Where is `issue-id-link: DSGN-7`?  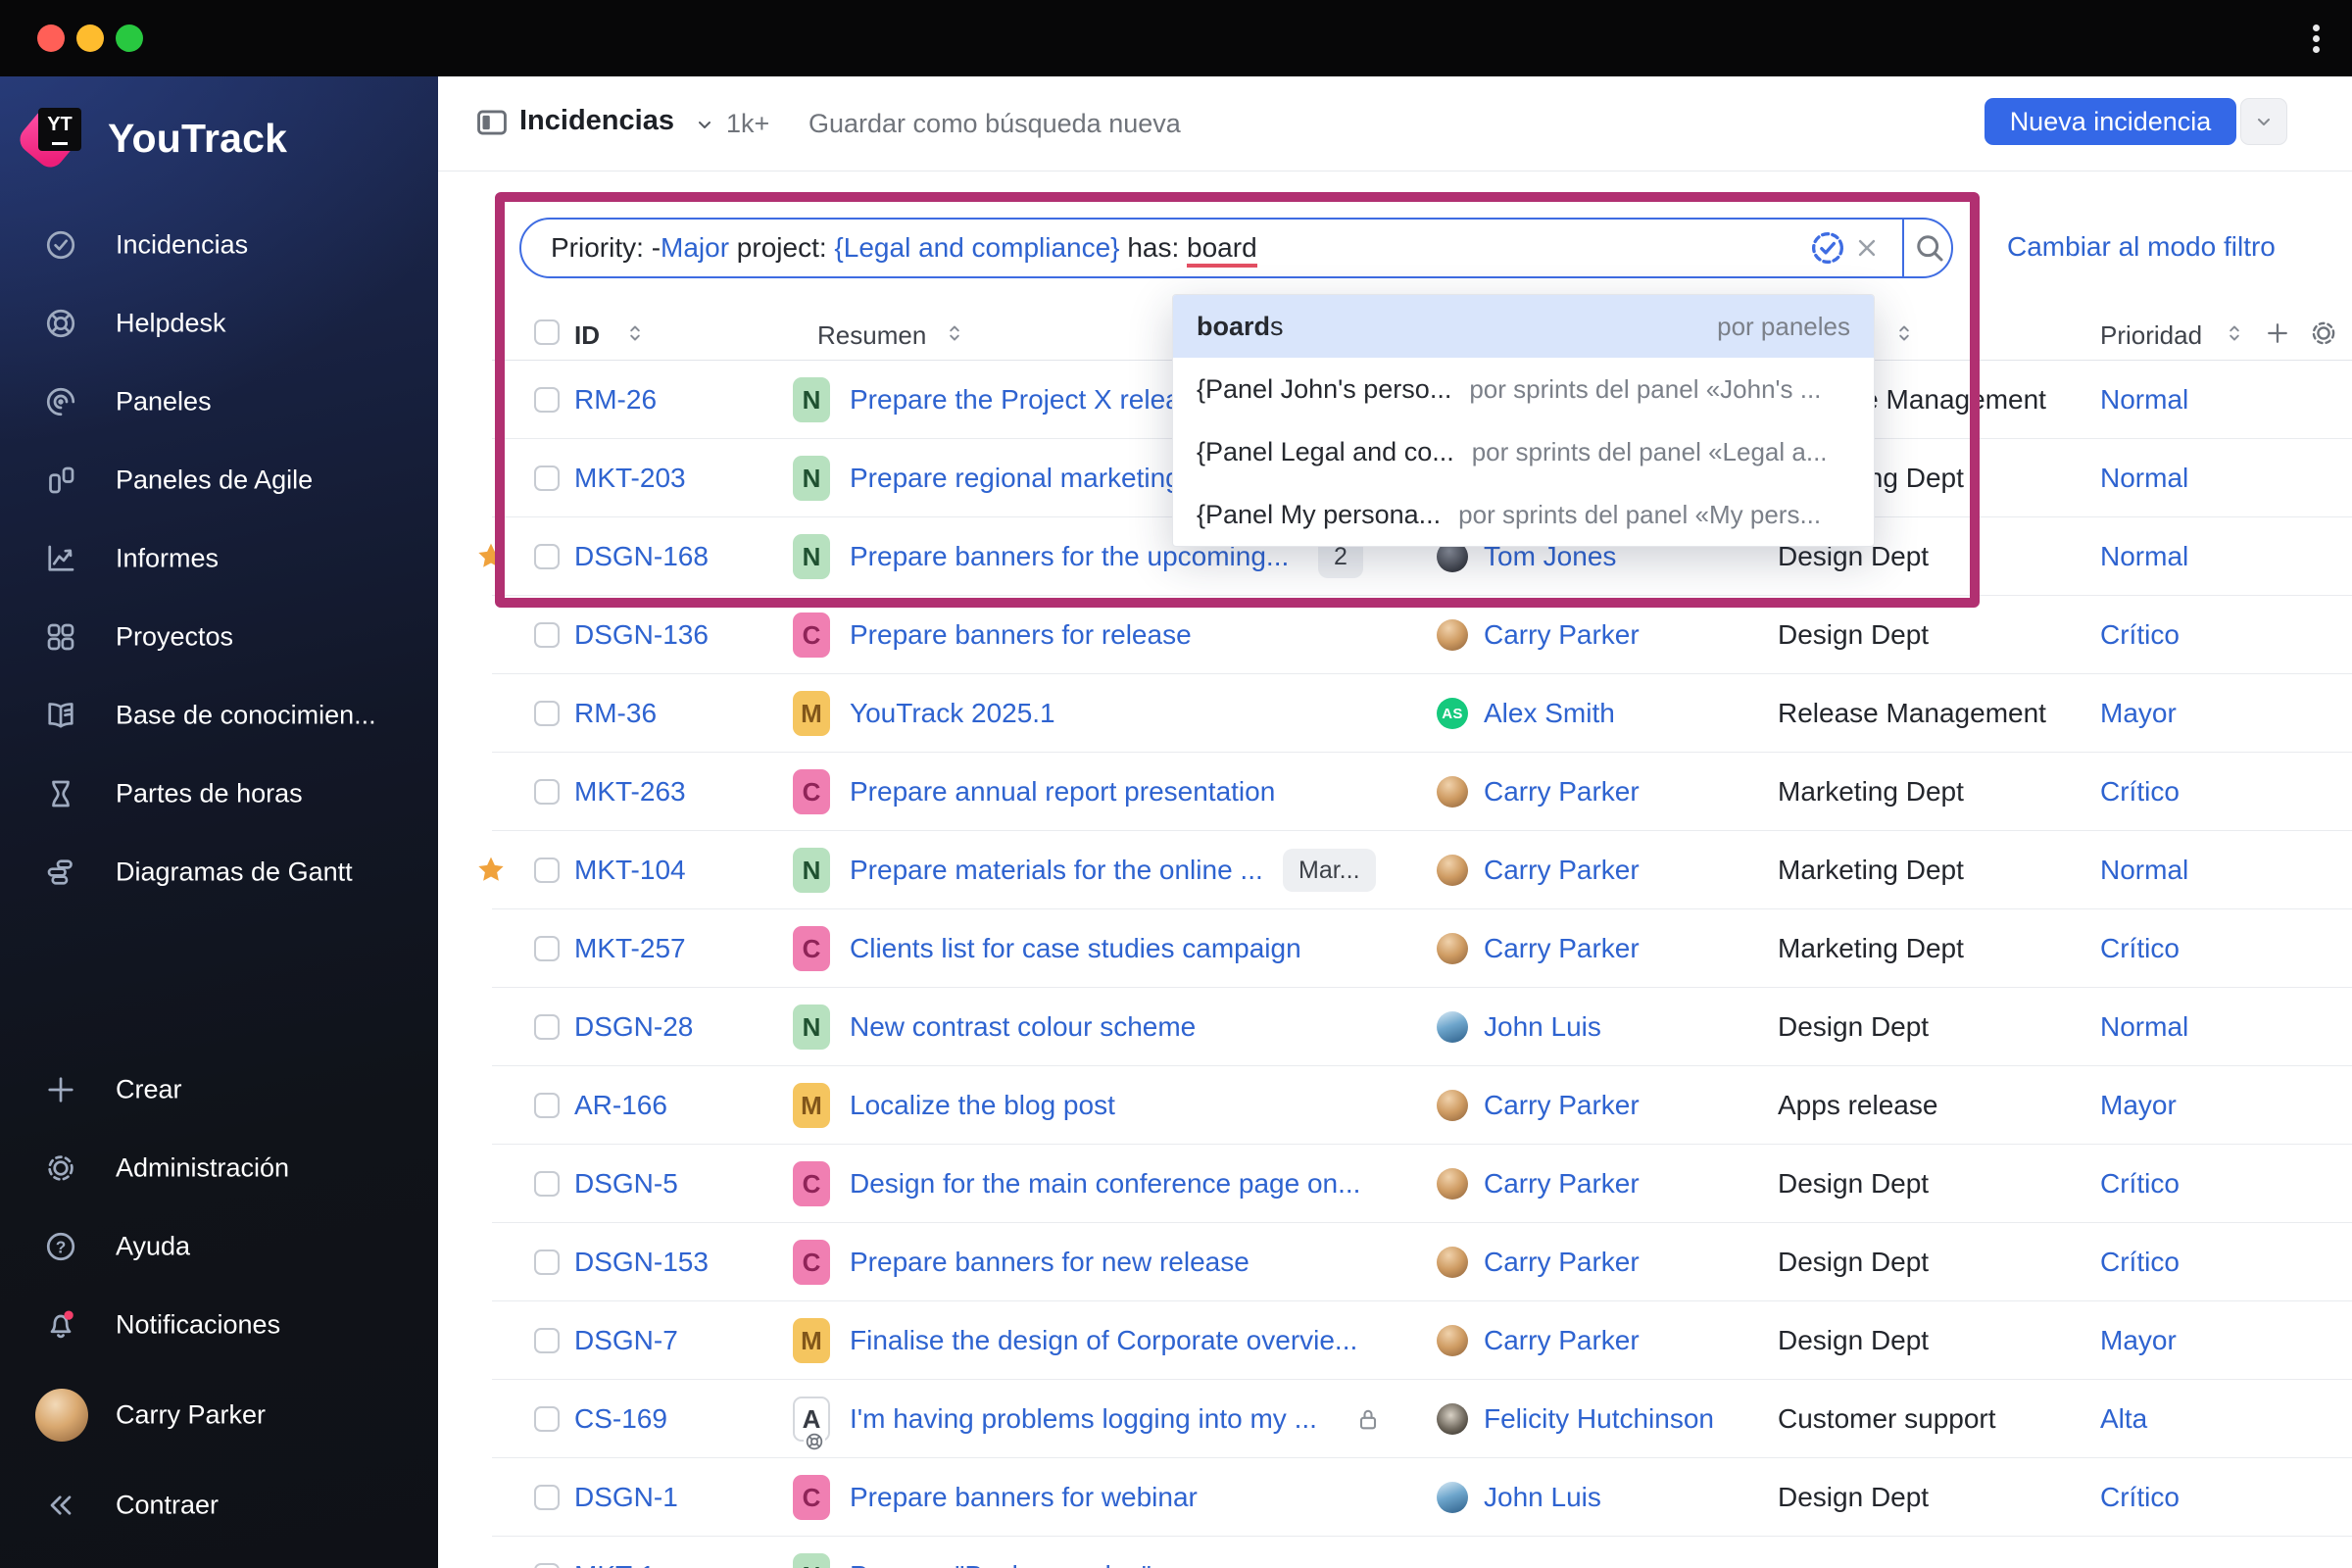 issue-id-link: DSGN-7 is located at coordinates (626, 1340).